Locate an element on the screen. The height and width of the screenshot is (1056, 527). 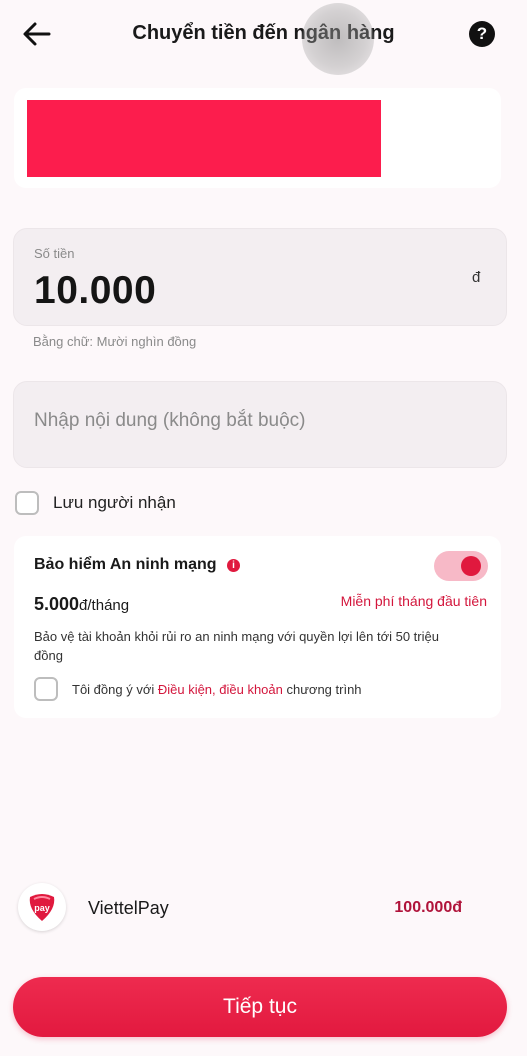
content-input: Nhập nội dung (không bắt buộc) is located at coordinates (260, 424).